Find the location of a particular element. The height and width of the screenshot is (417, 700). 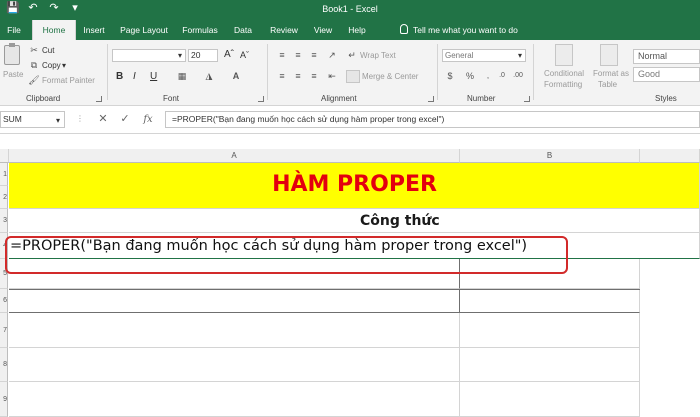

cell-a6 is located at coordinates (234, 301).